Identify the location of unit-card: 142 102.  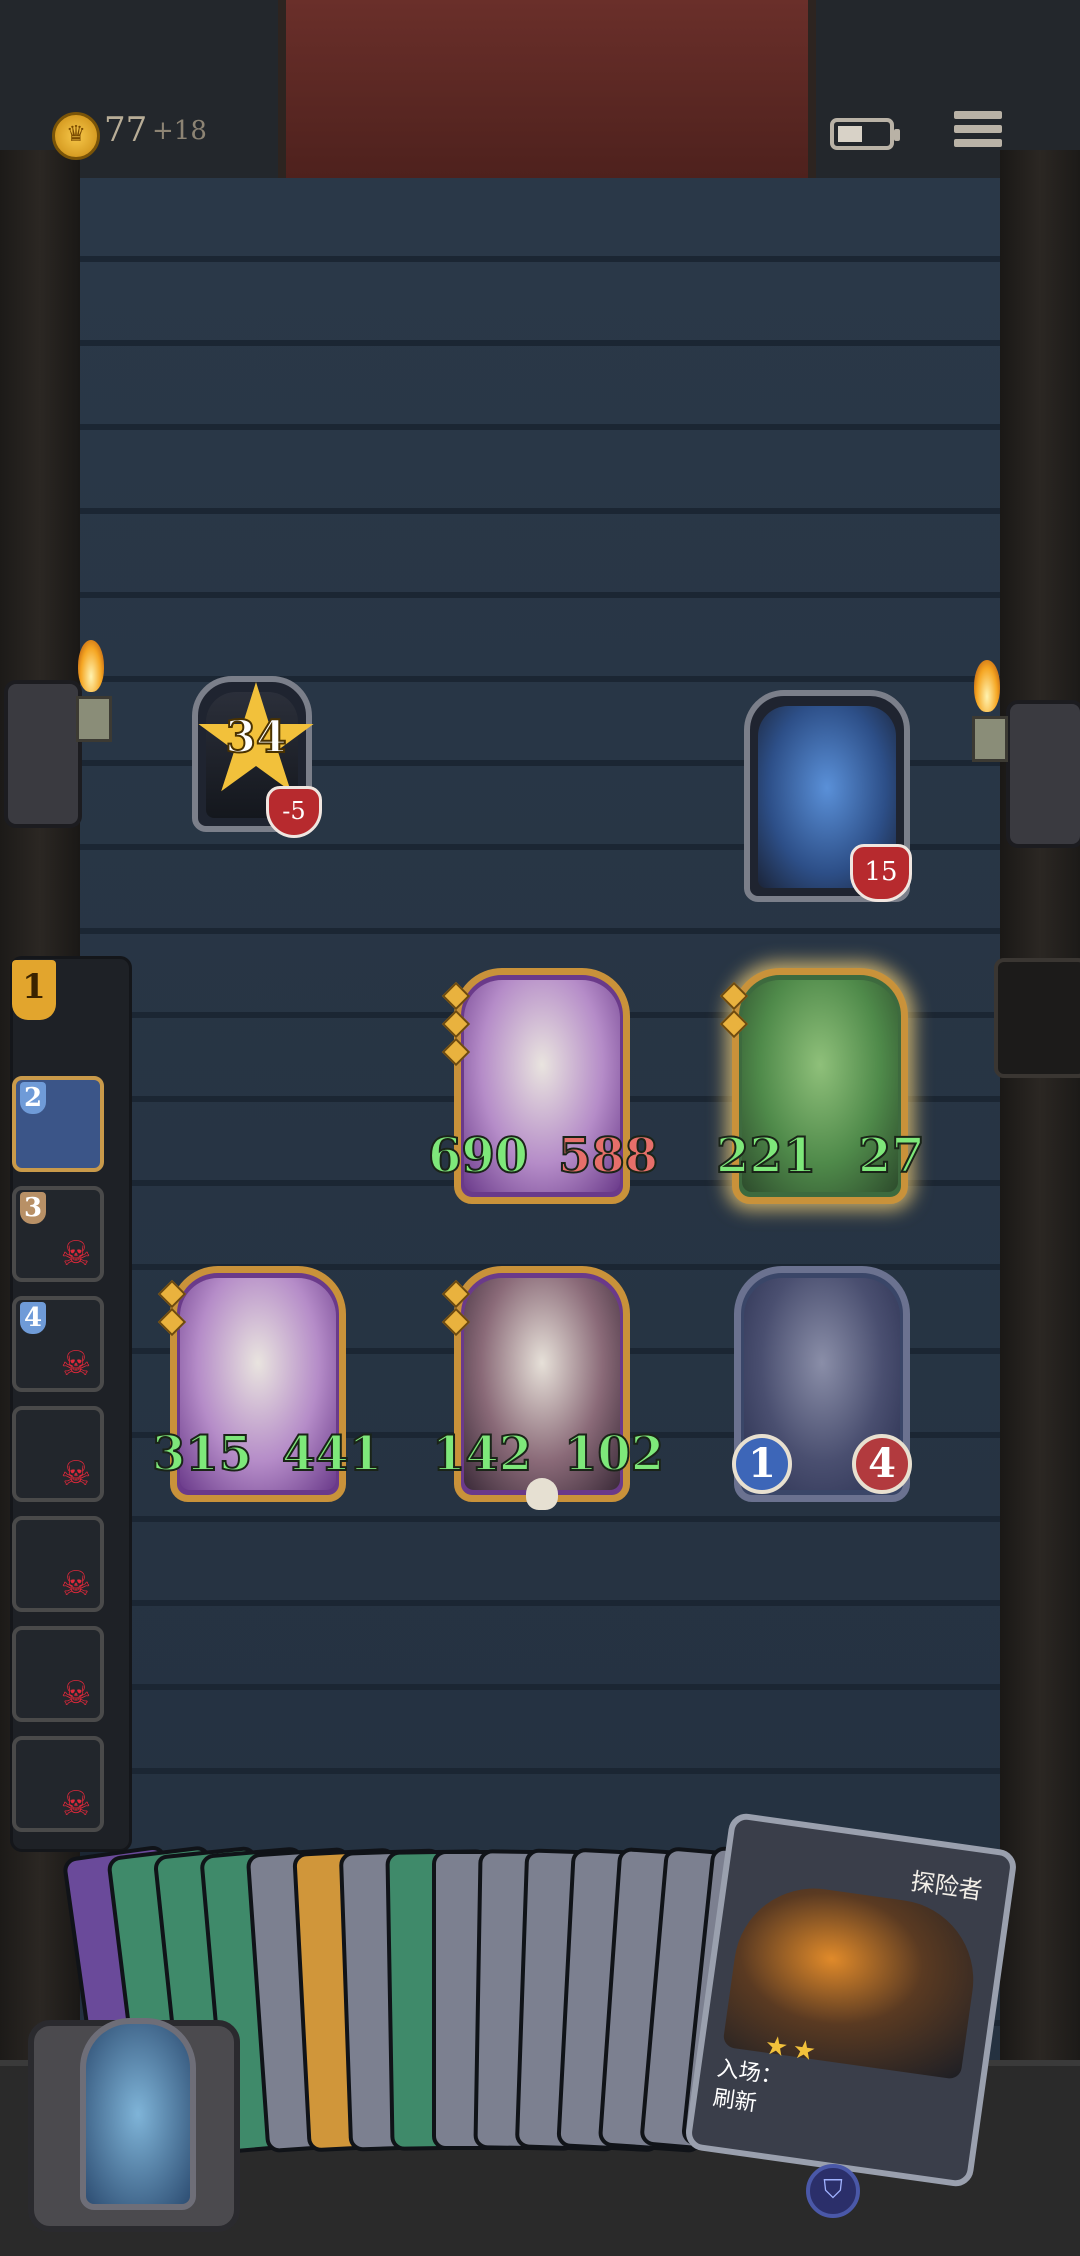
(548, 1388).